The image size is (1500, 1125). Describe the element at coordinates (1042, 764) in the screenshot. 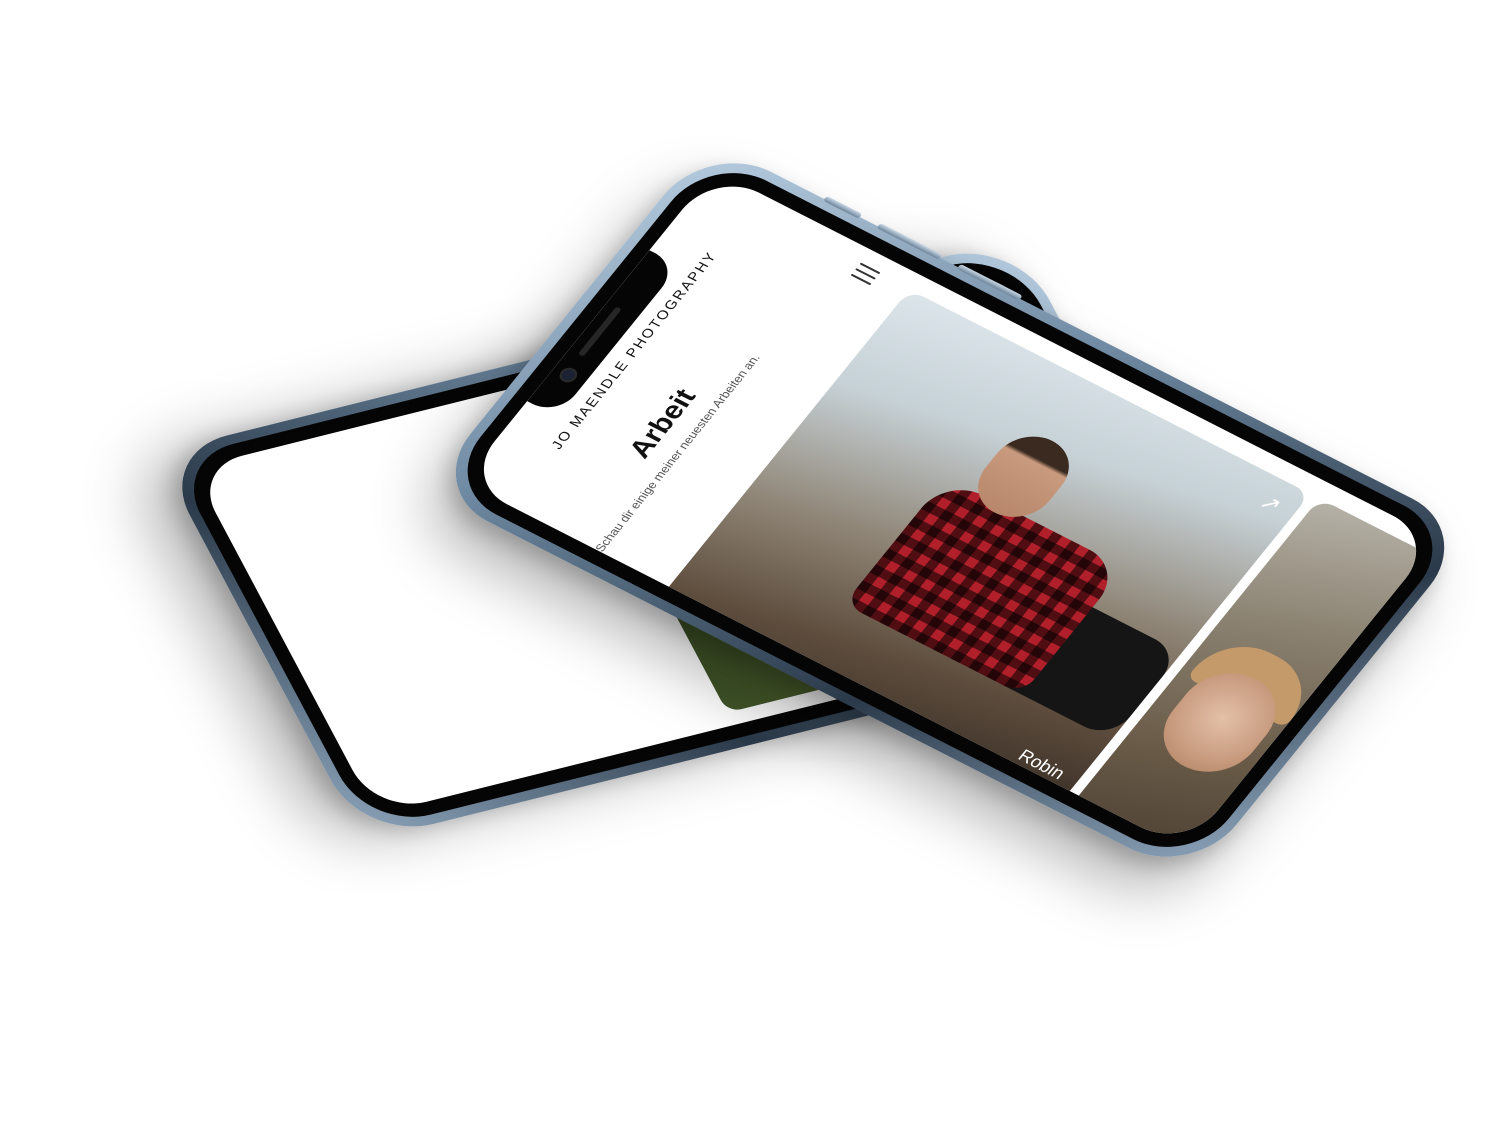

I see `work-card-label: Robin` at that location.